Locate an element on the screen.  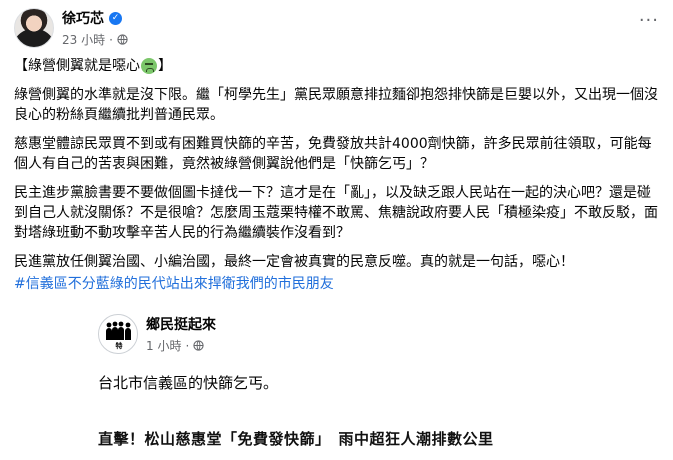
crowd-icon is located at coordinates (118, 330).